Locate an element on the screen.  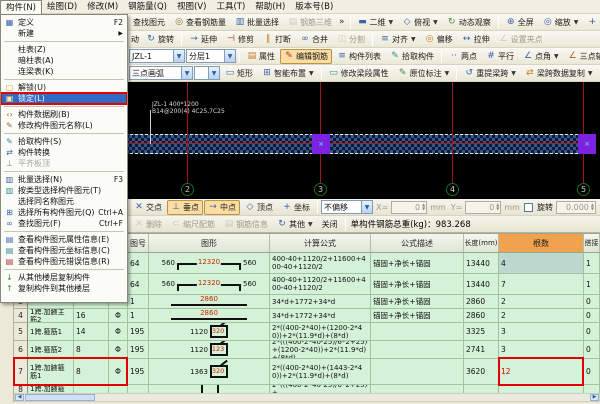
quantity-cell: 7 is located at coordinates (541, 284).